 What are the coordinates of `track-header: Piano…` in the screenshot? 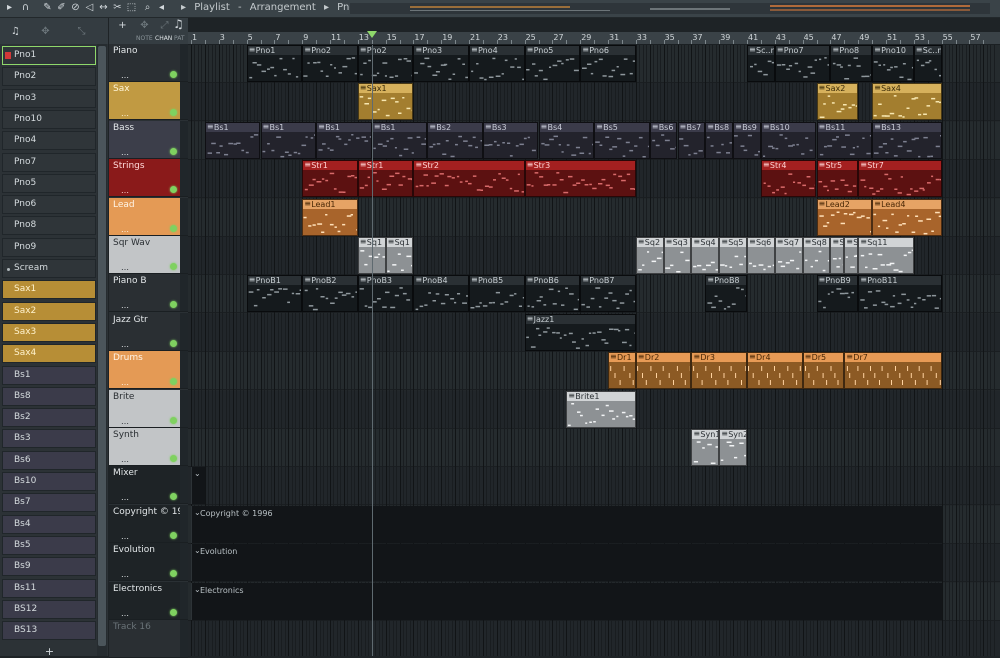 It's located at (144, 63).